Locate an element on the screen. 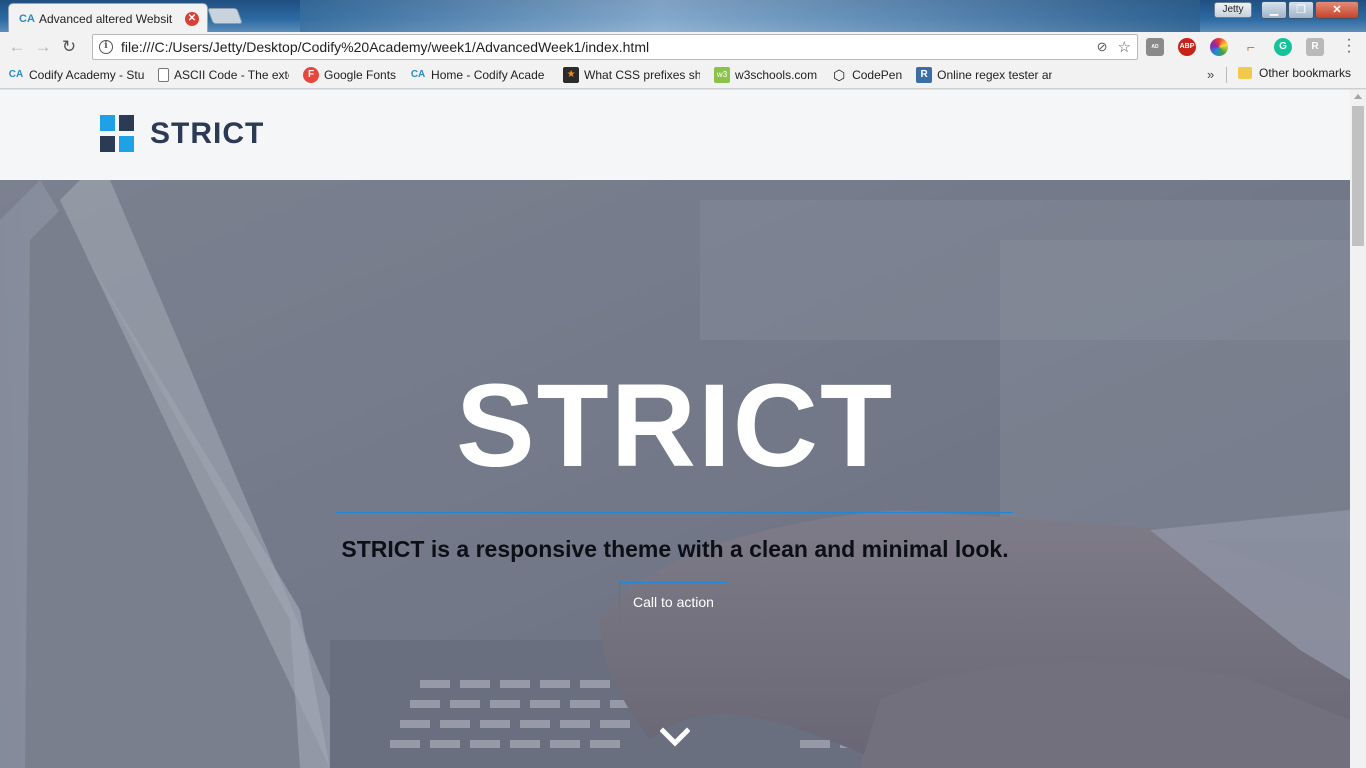  tab-close-icon: ✕ is located at coordinates (192, 18).